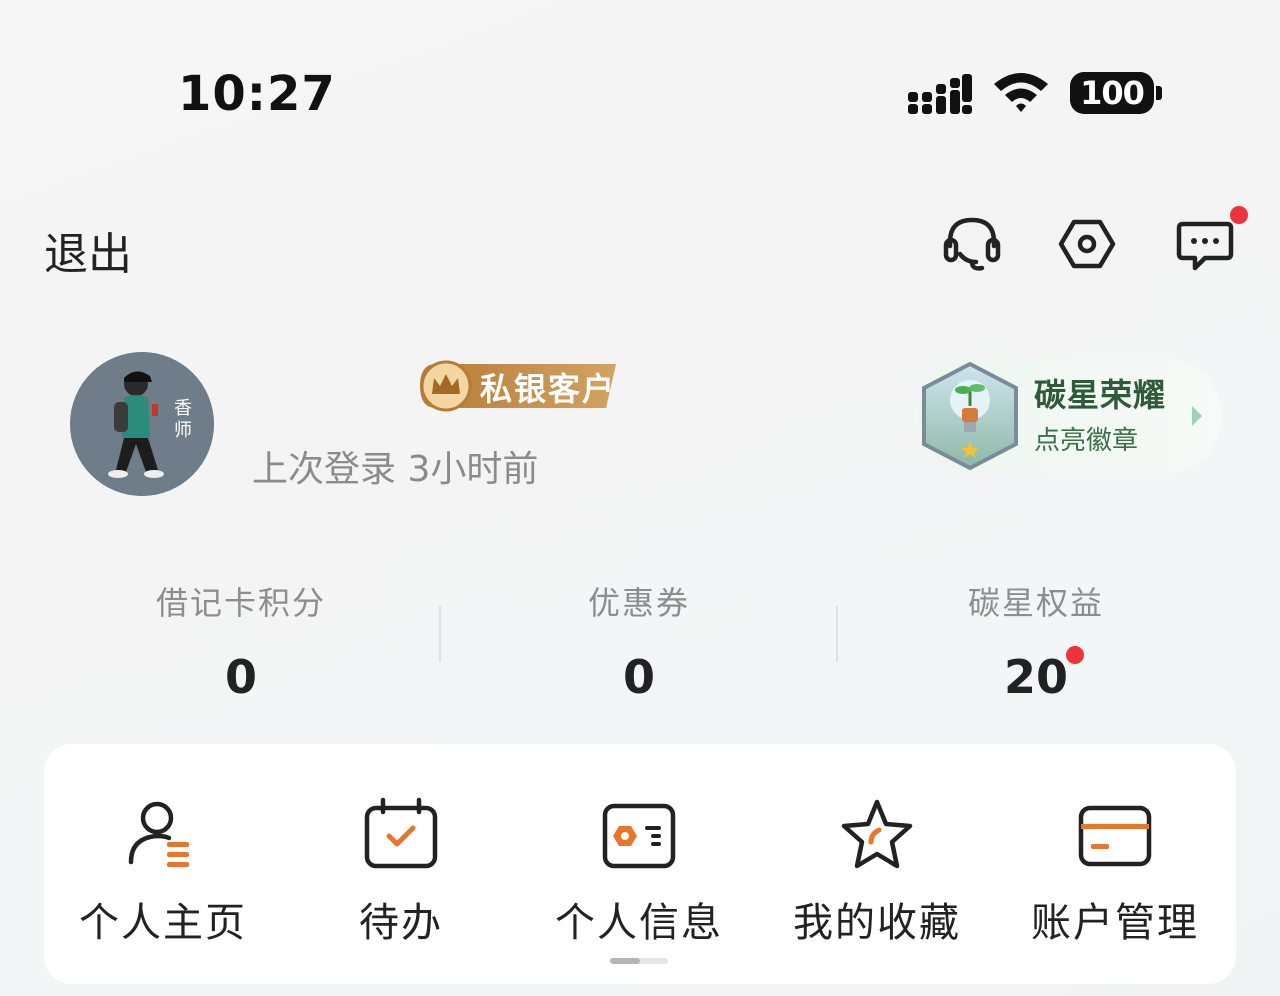 The image size is (1280, 996). Describe the element at coordinates (1159, 93) in the screenshot. I see `battery-tip` at that location.